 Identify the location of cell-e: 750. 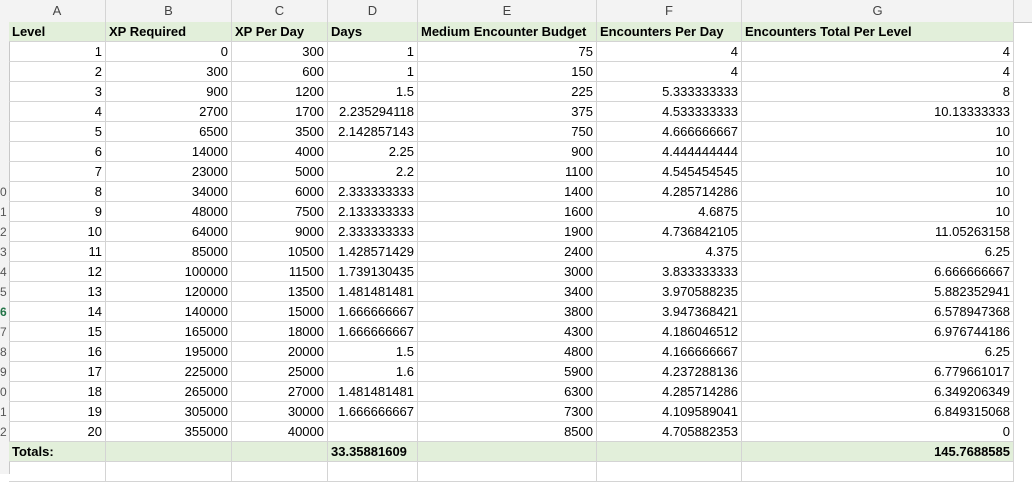
(507, 132).